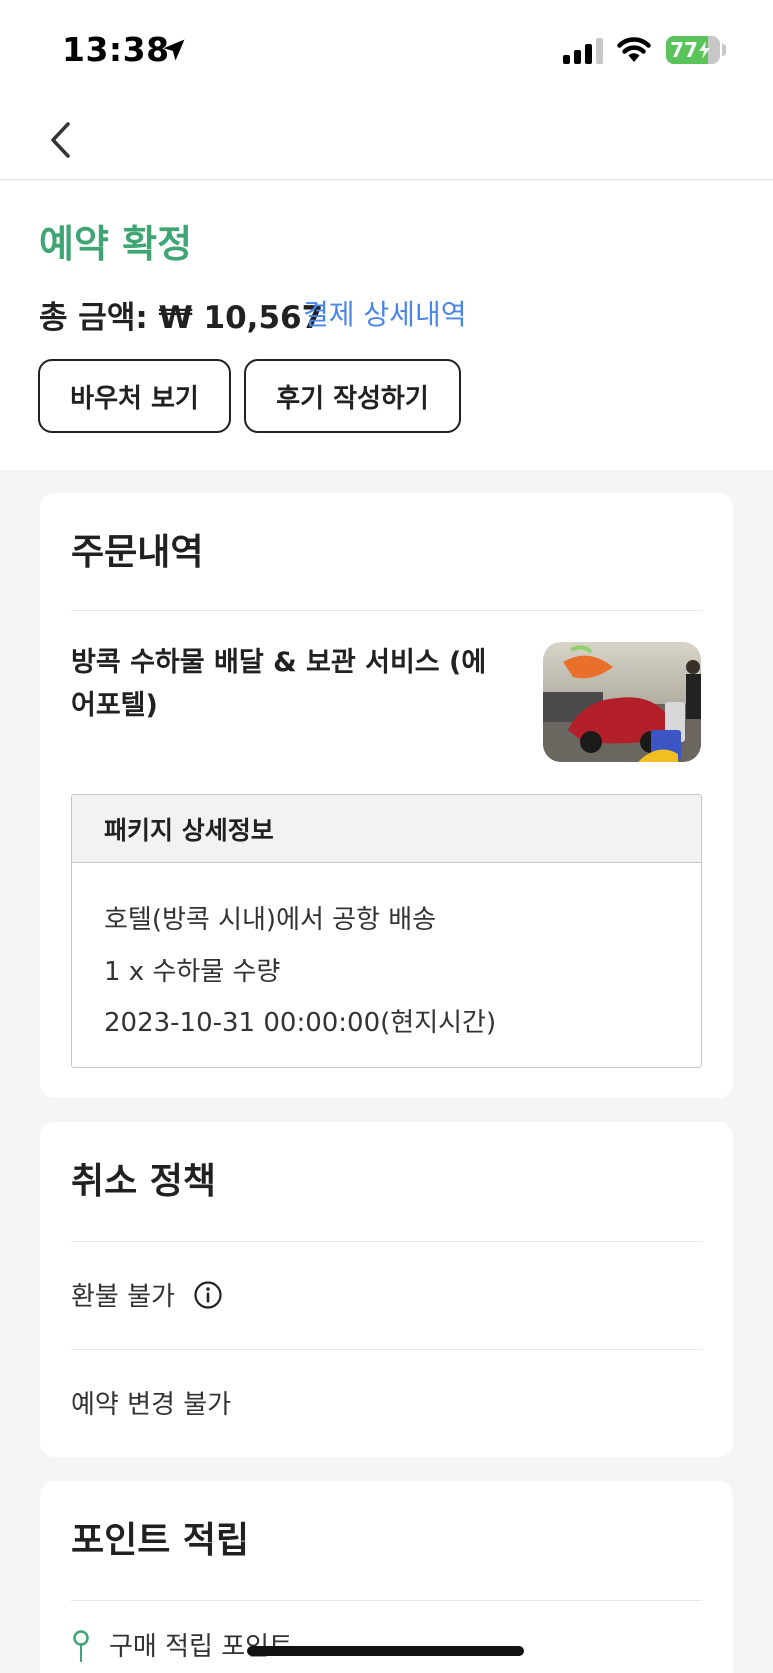 Image resolution: width=773 pixels, height=1673 pixels. Describe the element at coordinates (181, 318) in the screenshot. I see `total-amount: 총 금액: ₩ 10,567` at that location.